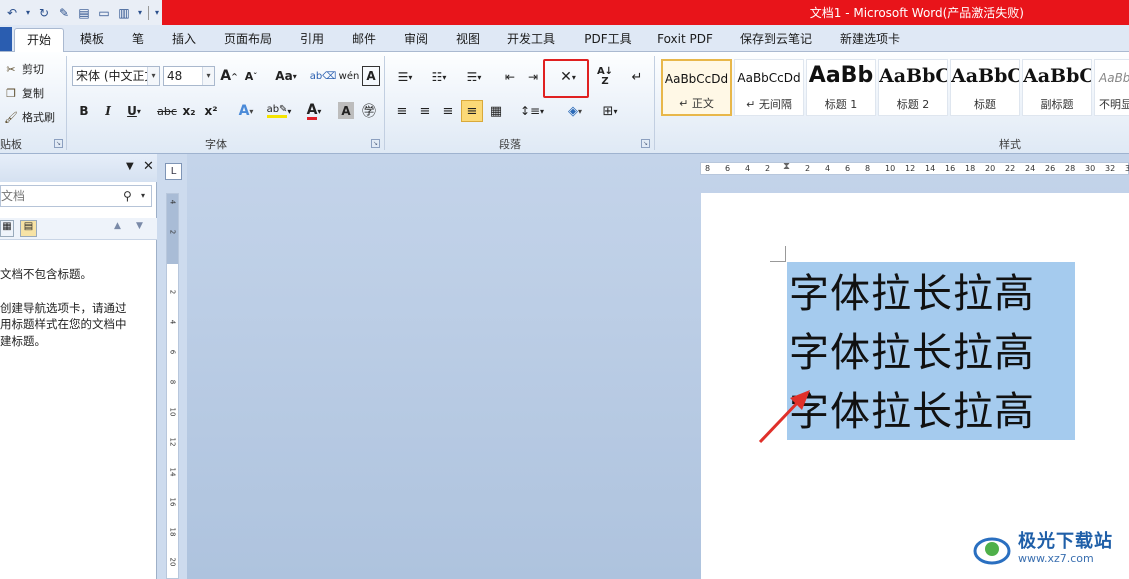 The height and width of the screenshot is (579, 1129). Describe the element at coordinates (364, 40) in the screenshot. I see `tab-mailings: 邮件` at that location.